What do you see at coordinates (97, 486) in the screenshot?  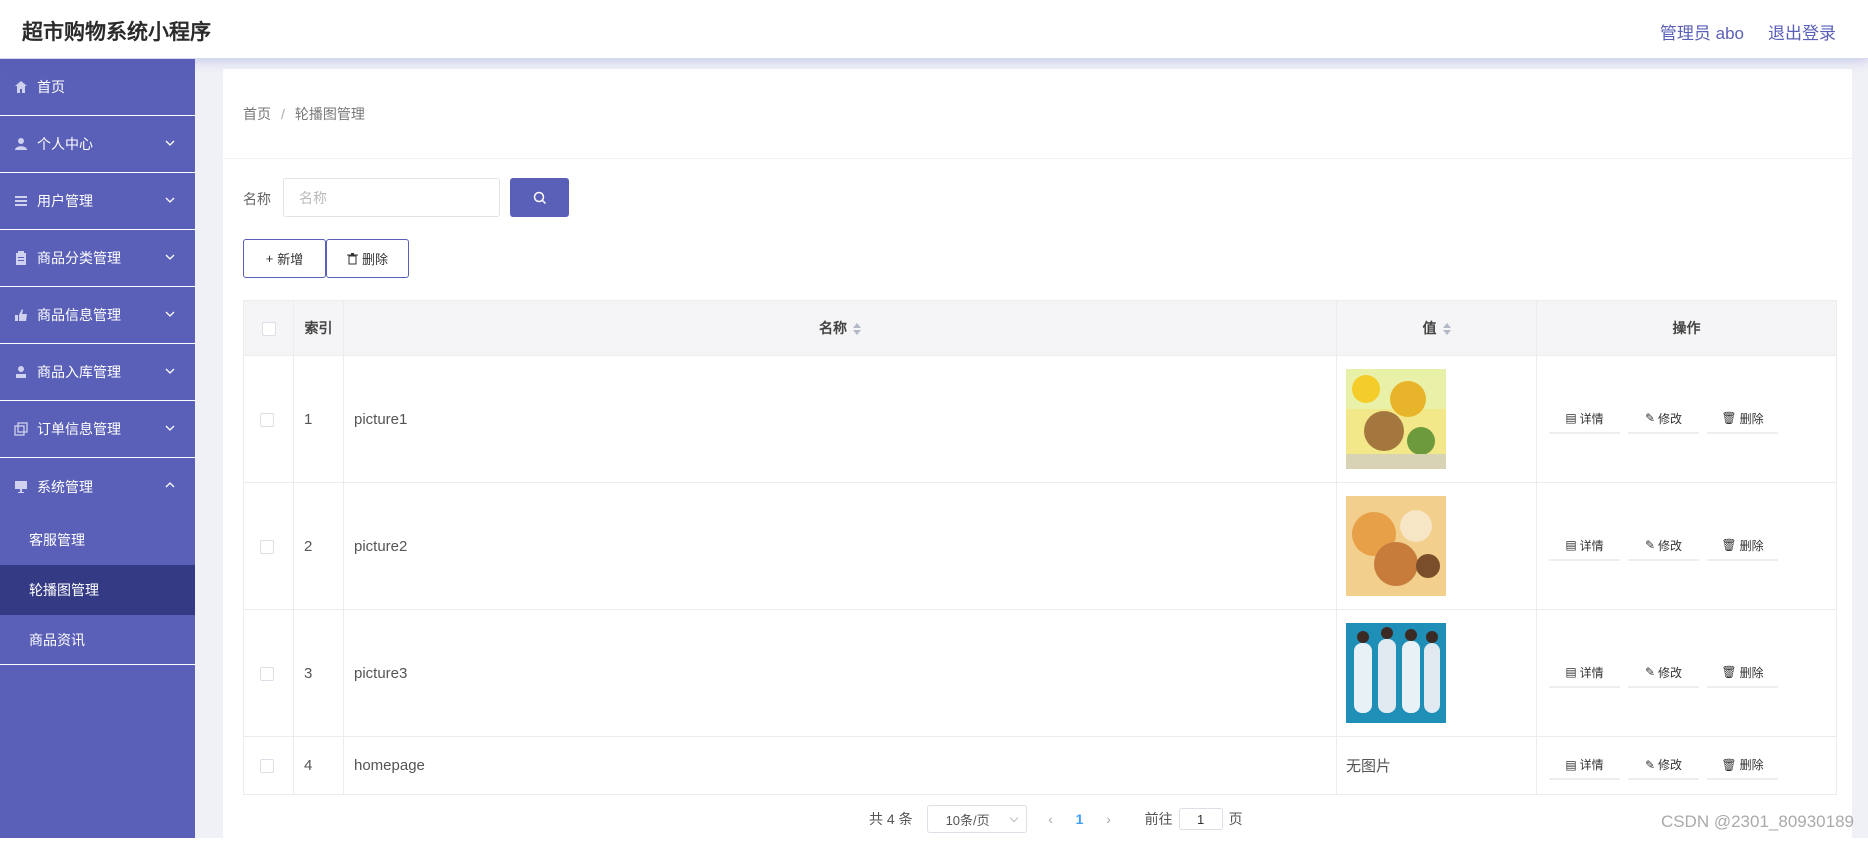 I see `sidebar-item-system-management: 系统管理` at bounding box center [97, 486].